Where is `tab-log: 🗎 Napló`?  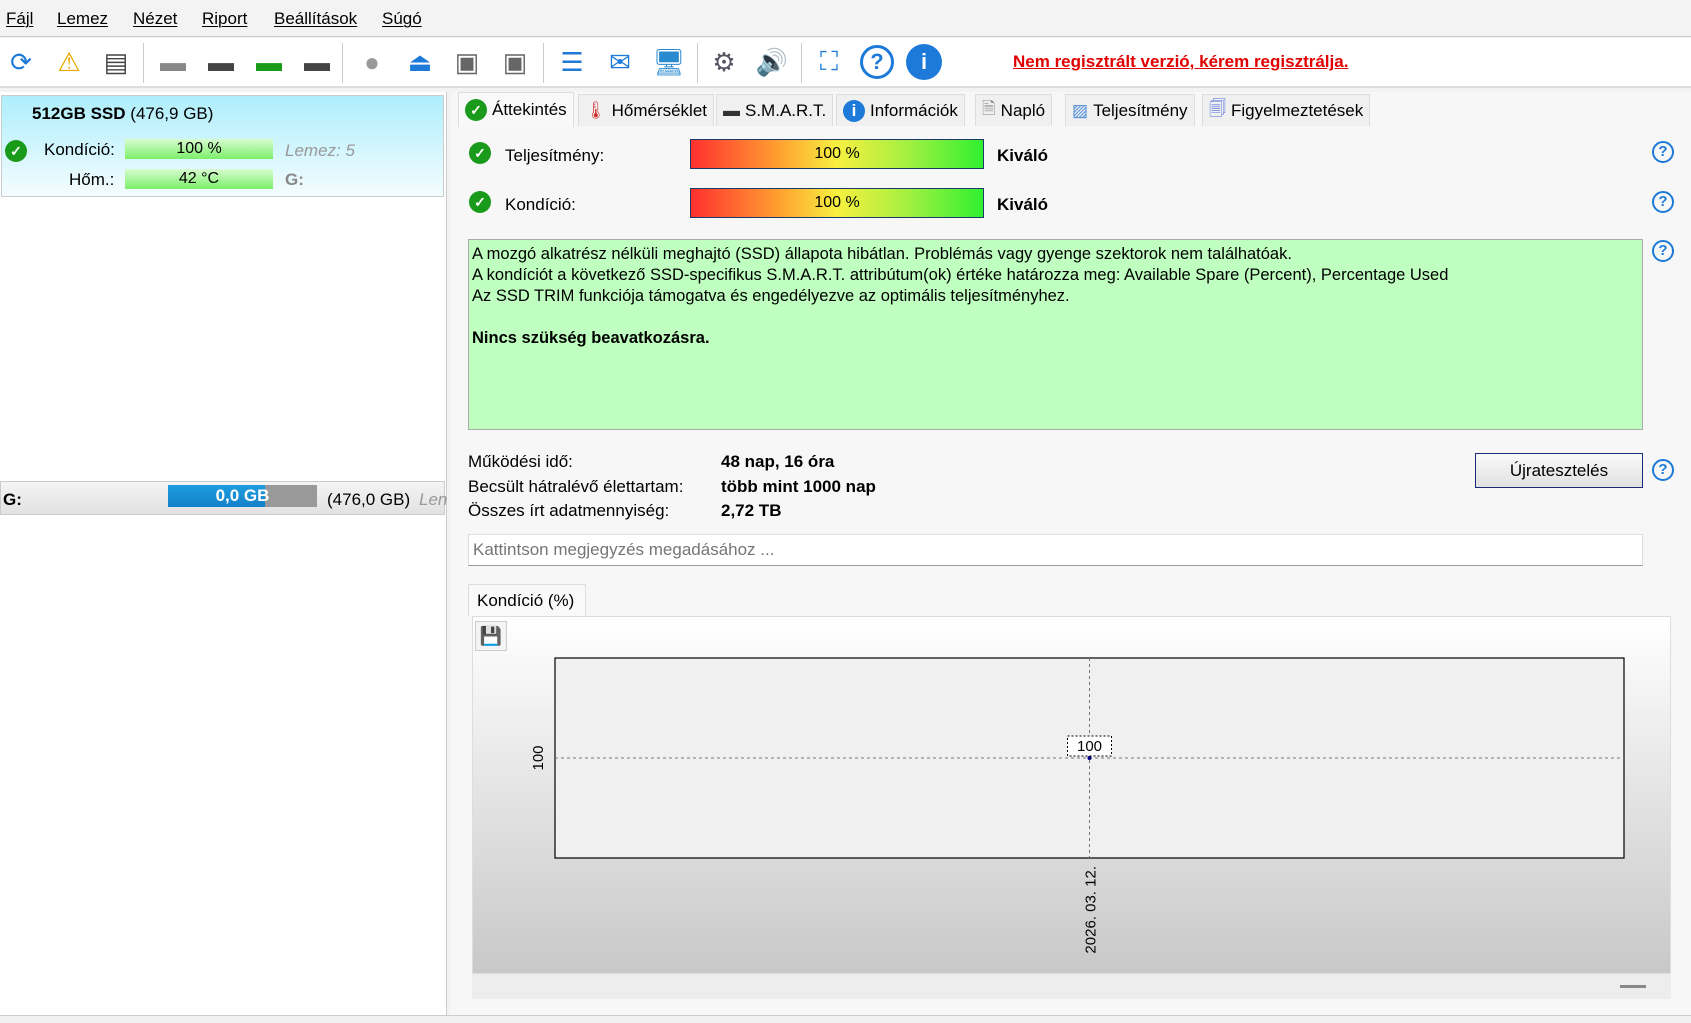 tab-log: 🗎 Napló is located at coordinates (1014, 110).